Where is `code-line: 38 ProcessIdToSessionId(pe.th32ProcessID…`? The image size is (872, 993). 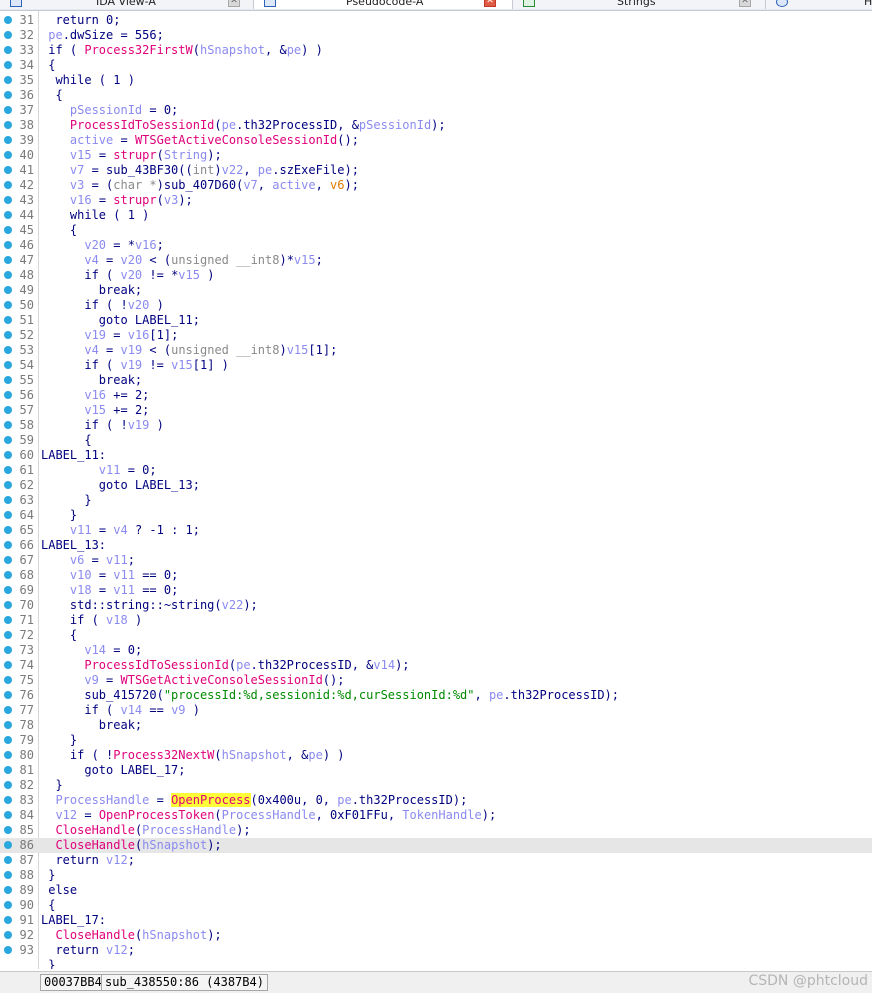
code-line: 38 ProcessIdToSessionId(pe.th32ProcessID… is located at coordinates (436, 125).